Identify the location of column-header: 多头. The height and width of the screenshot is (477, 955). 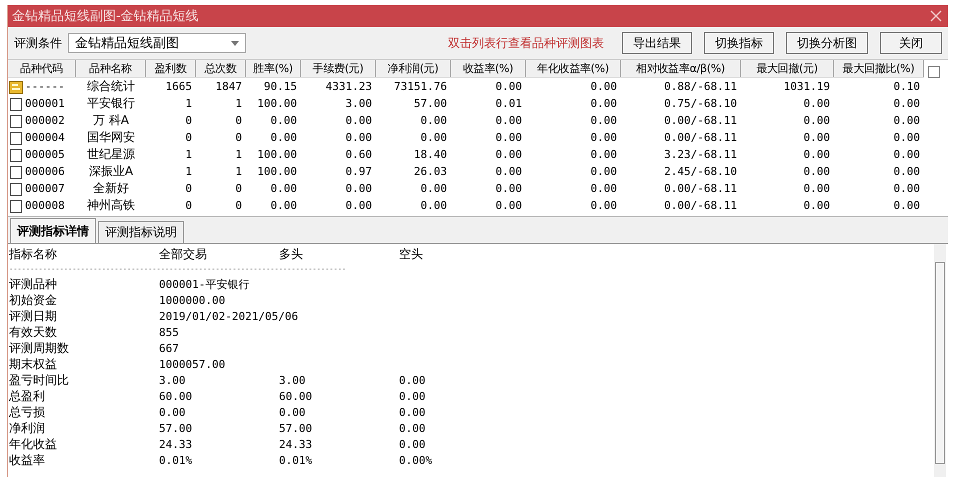
(291, 254).